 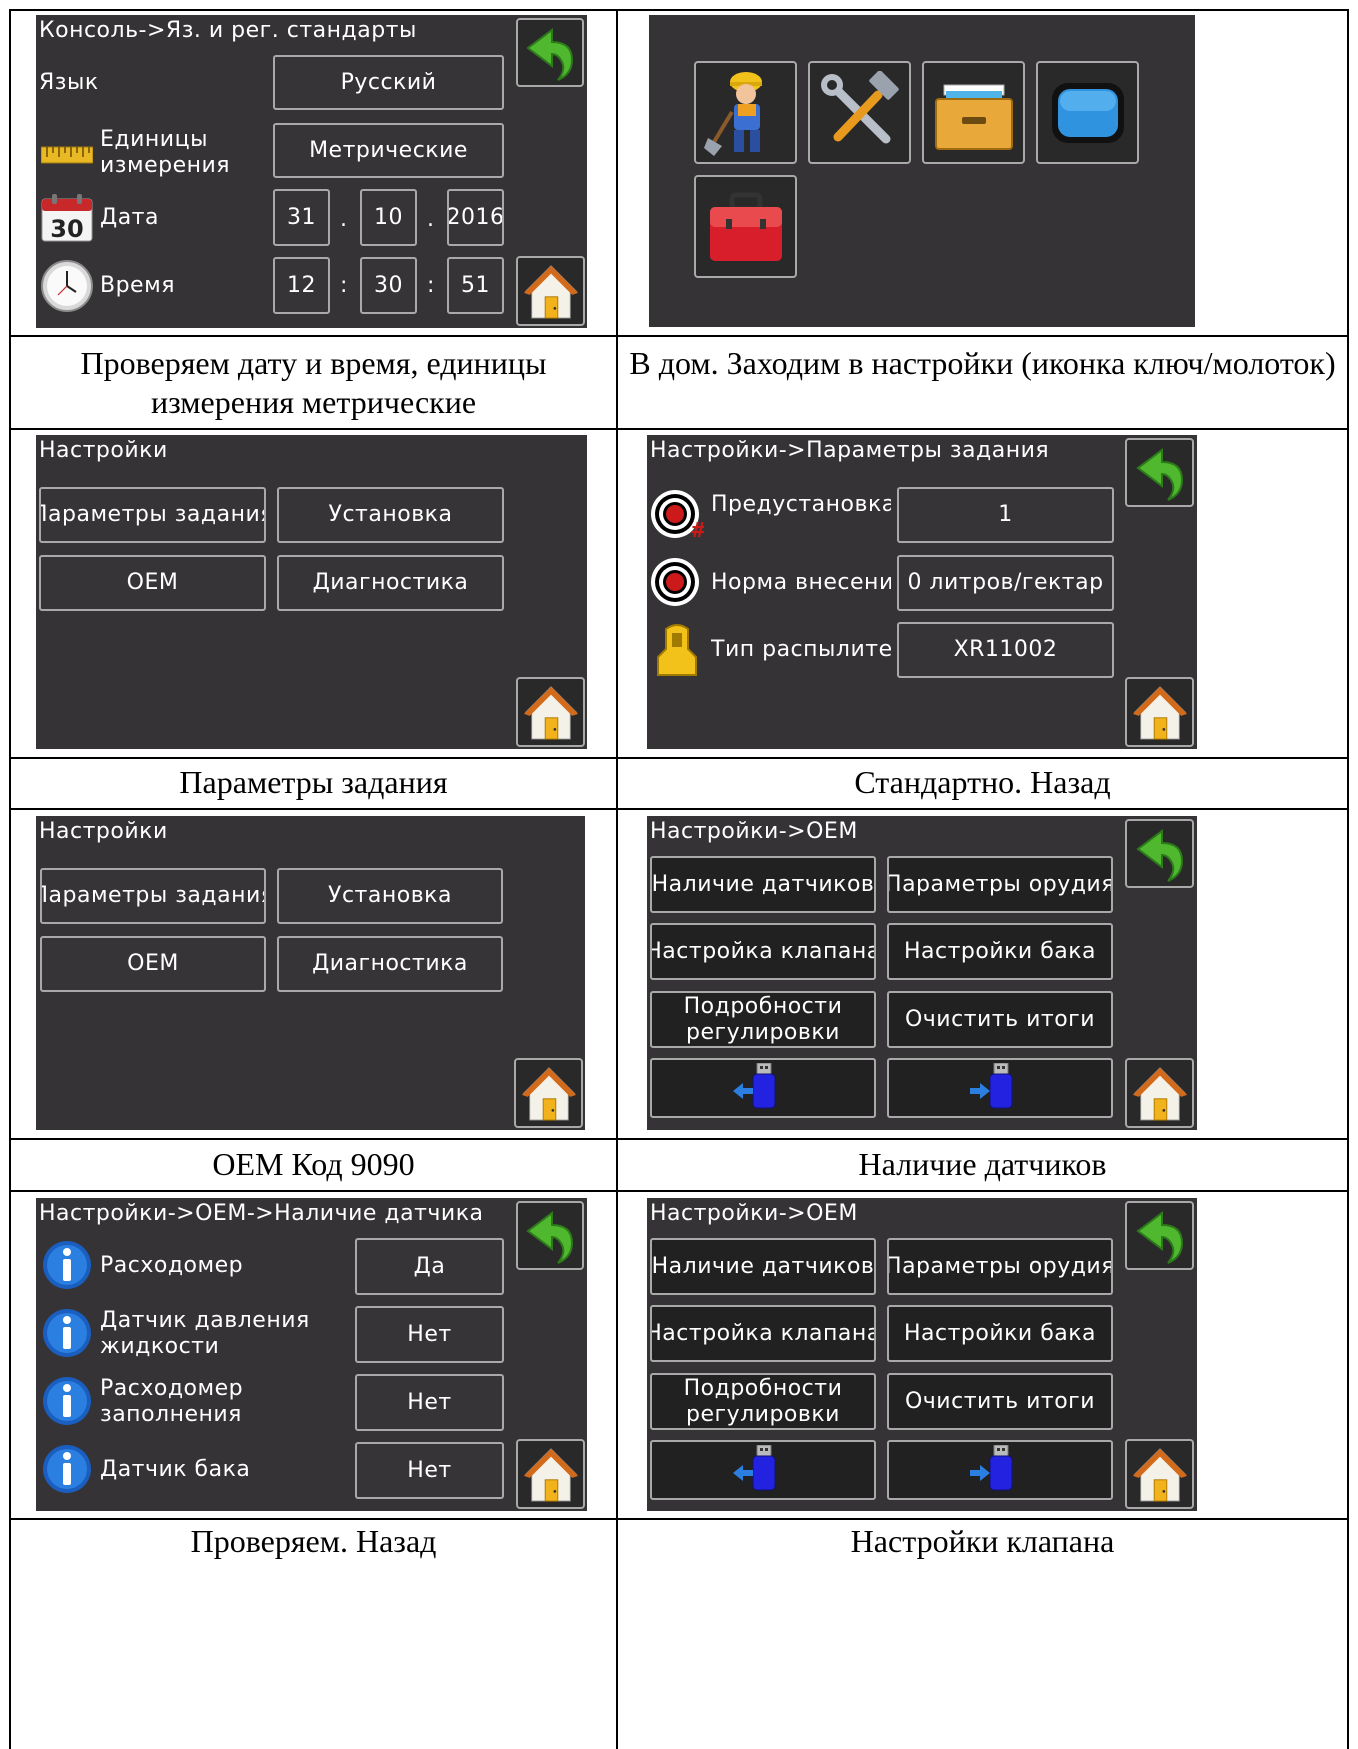 What do you see at coordinates (301, 217) in the screenshot?
I see `date-day-field: 31` at bounding box center [301, 217].